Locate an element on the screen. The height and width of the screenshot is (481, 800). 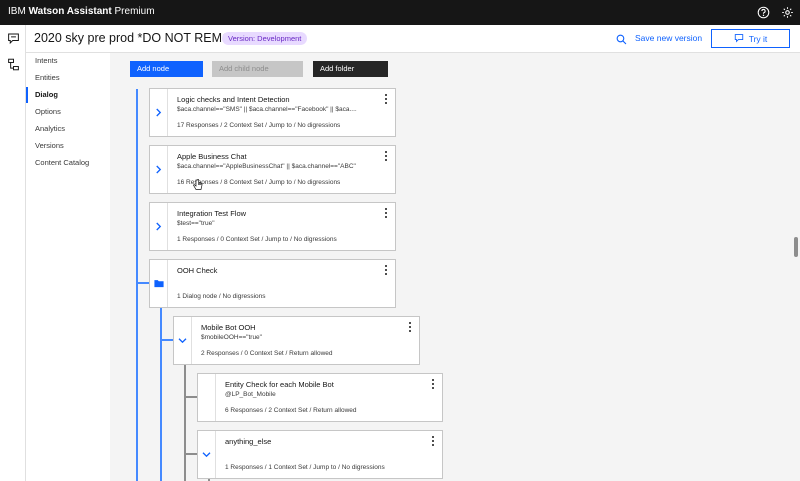
brand-plan: Premium is located at coordinates (134, 11).